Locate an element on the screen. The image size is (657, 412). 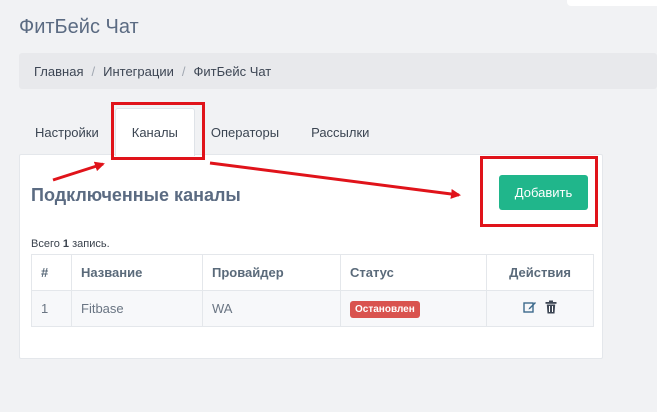
column-header-status: Статус is located at coordinates (413, 272).